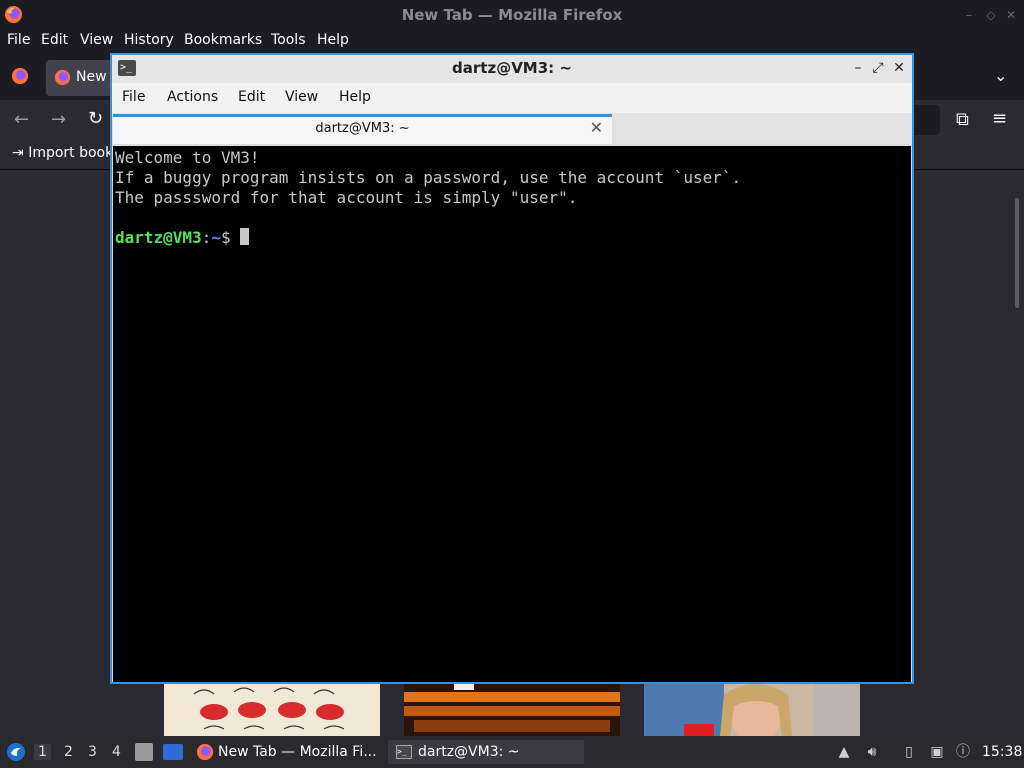 Image resolution: width=1024 pixels, height=768 pixels. Describe the element at coordinates (937, 752) in the screenshot. I see `network-icon: ▣` at that location.